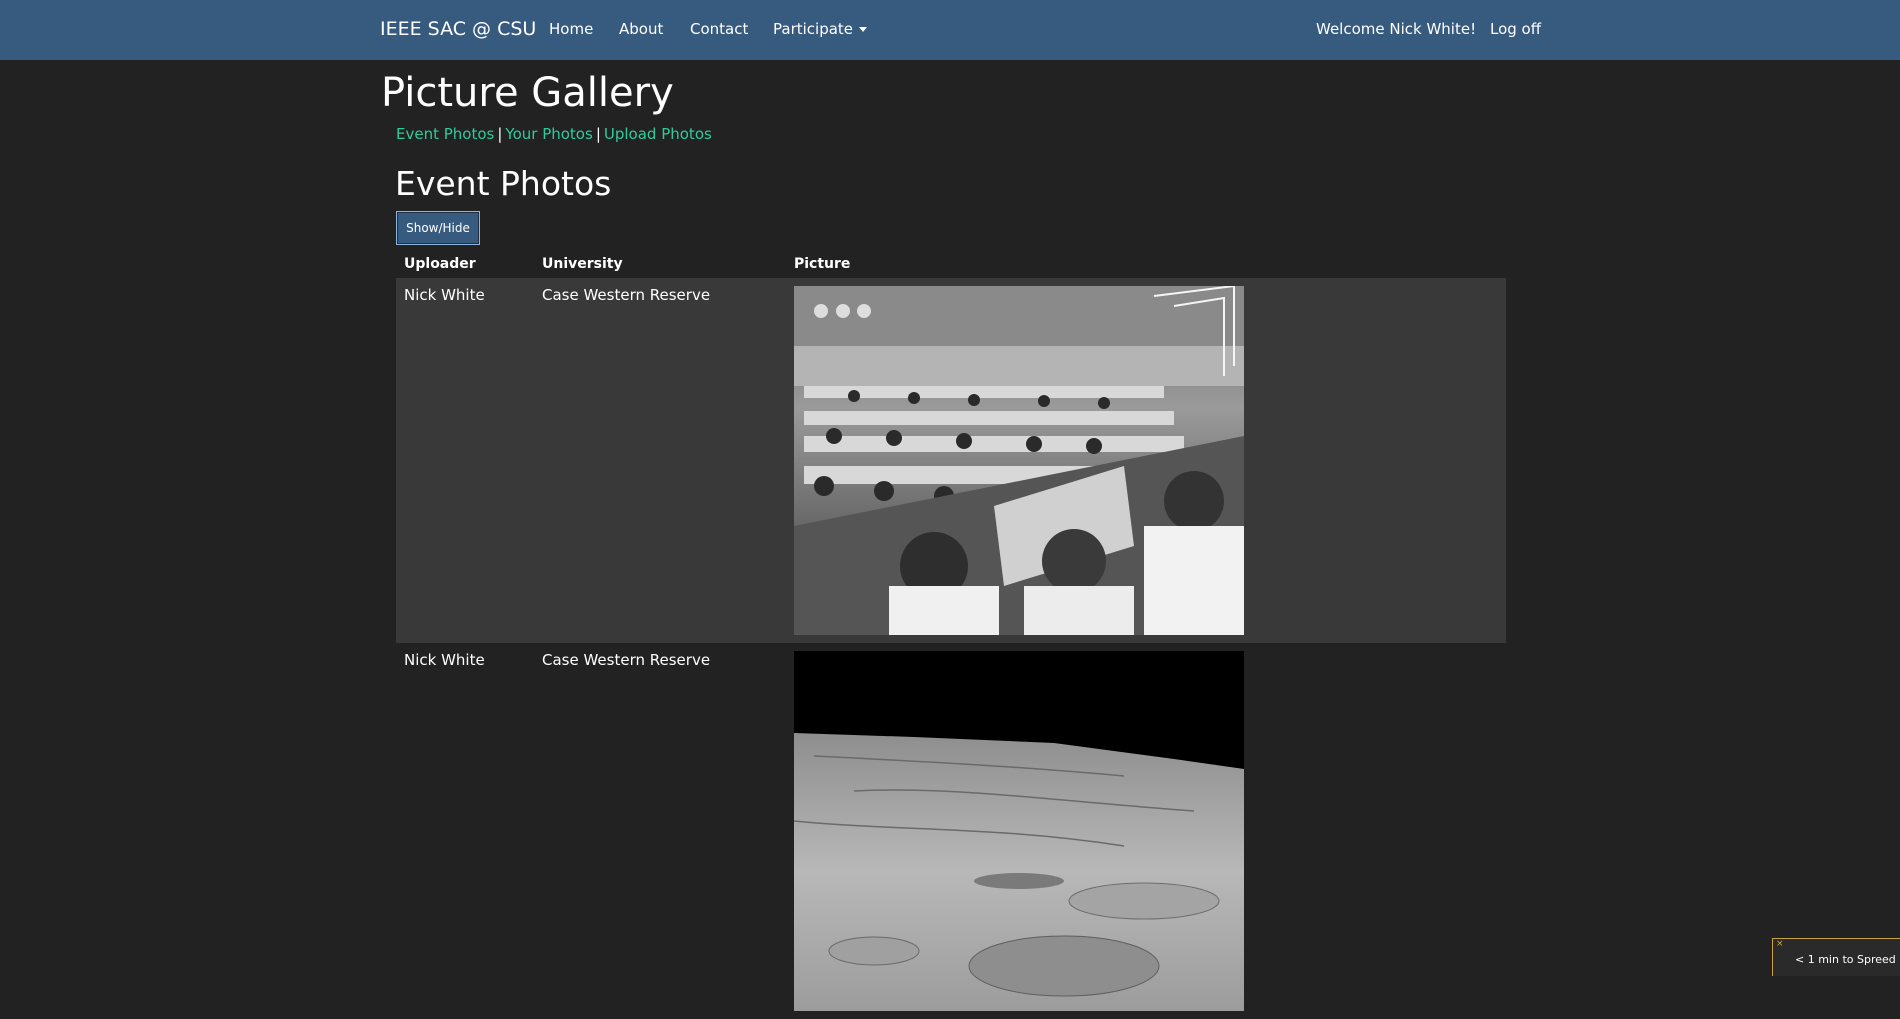  I want to click on brand-link: IEEE SAC @ CSU, so click(458, 29).